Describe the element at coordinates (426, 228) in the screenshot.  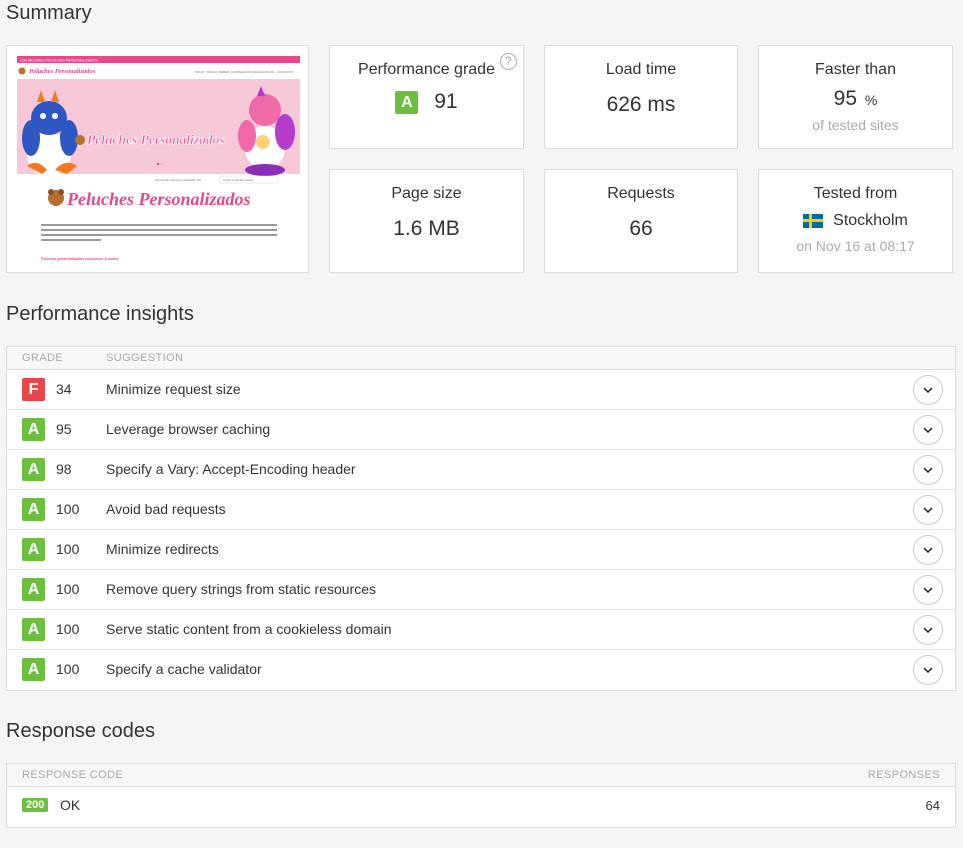
I see `page-size-value: 1.6 MB` at that location.